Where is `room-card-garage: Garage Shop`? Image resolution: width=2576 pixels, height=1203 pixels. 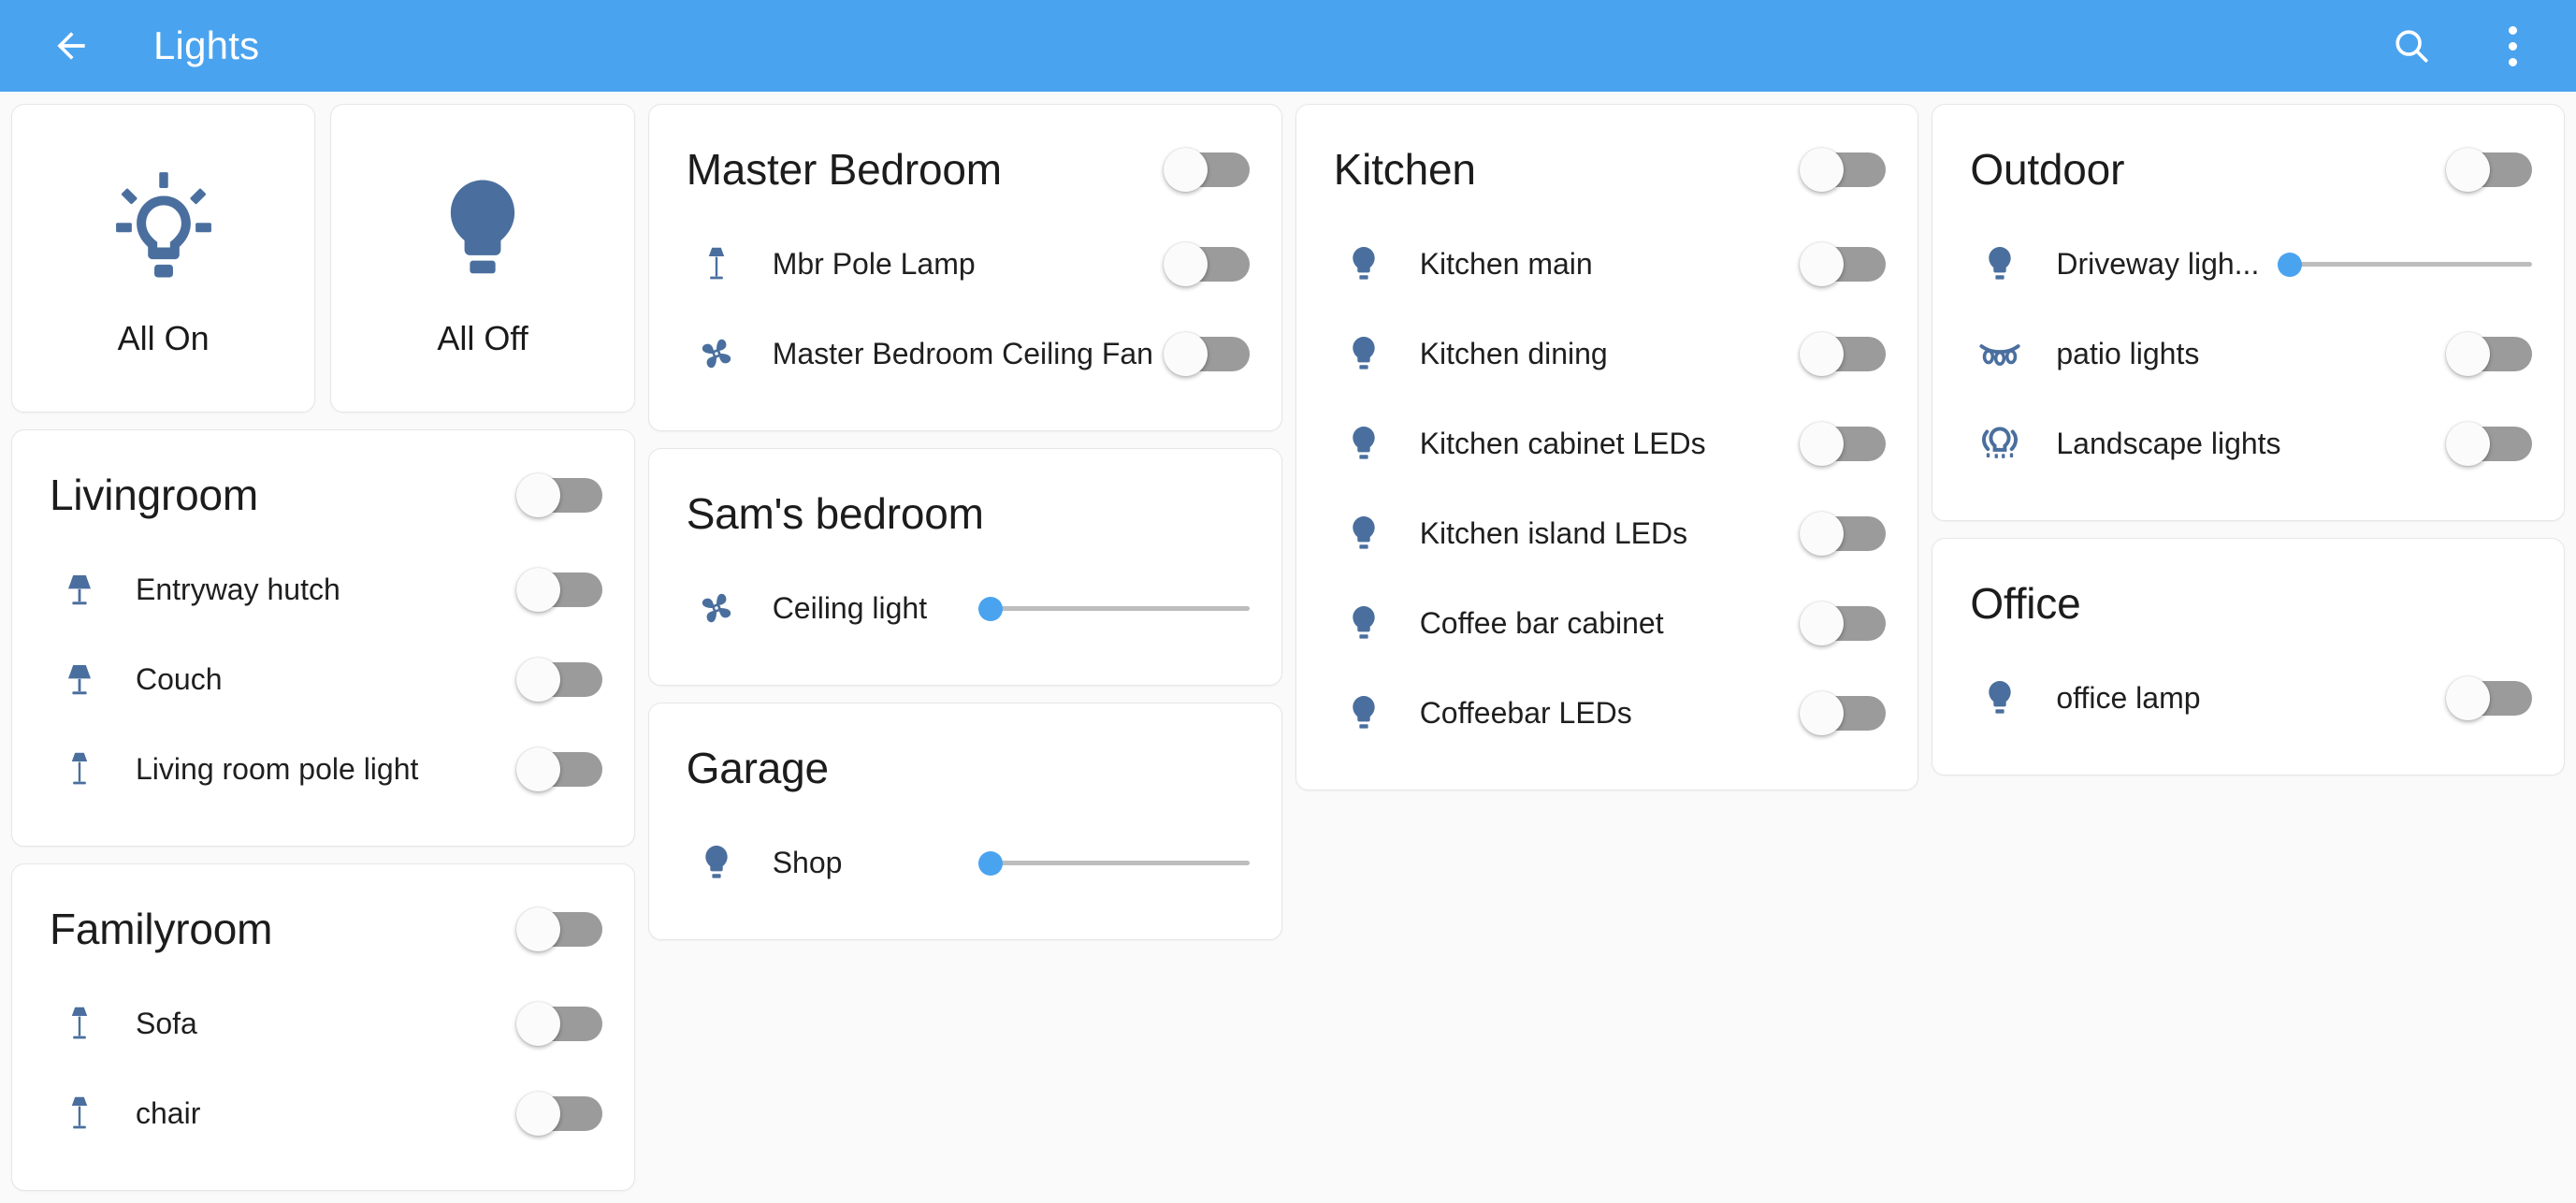 room-card-garage: Garage Shop is located at coordinates (964, 821).